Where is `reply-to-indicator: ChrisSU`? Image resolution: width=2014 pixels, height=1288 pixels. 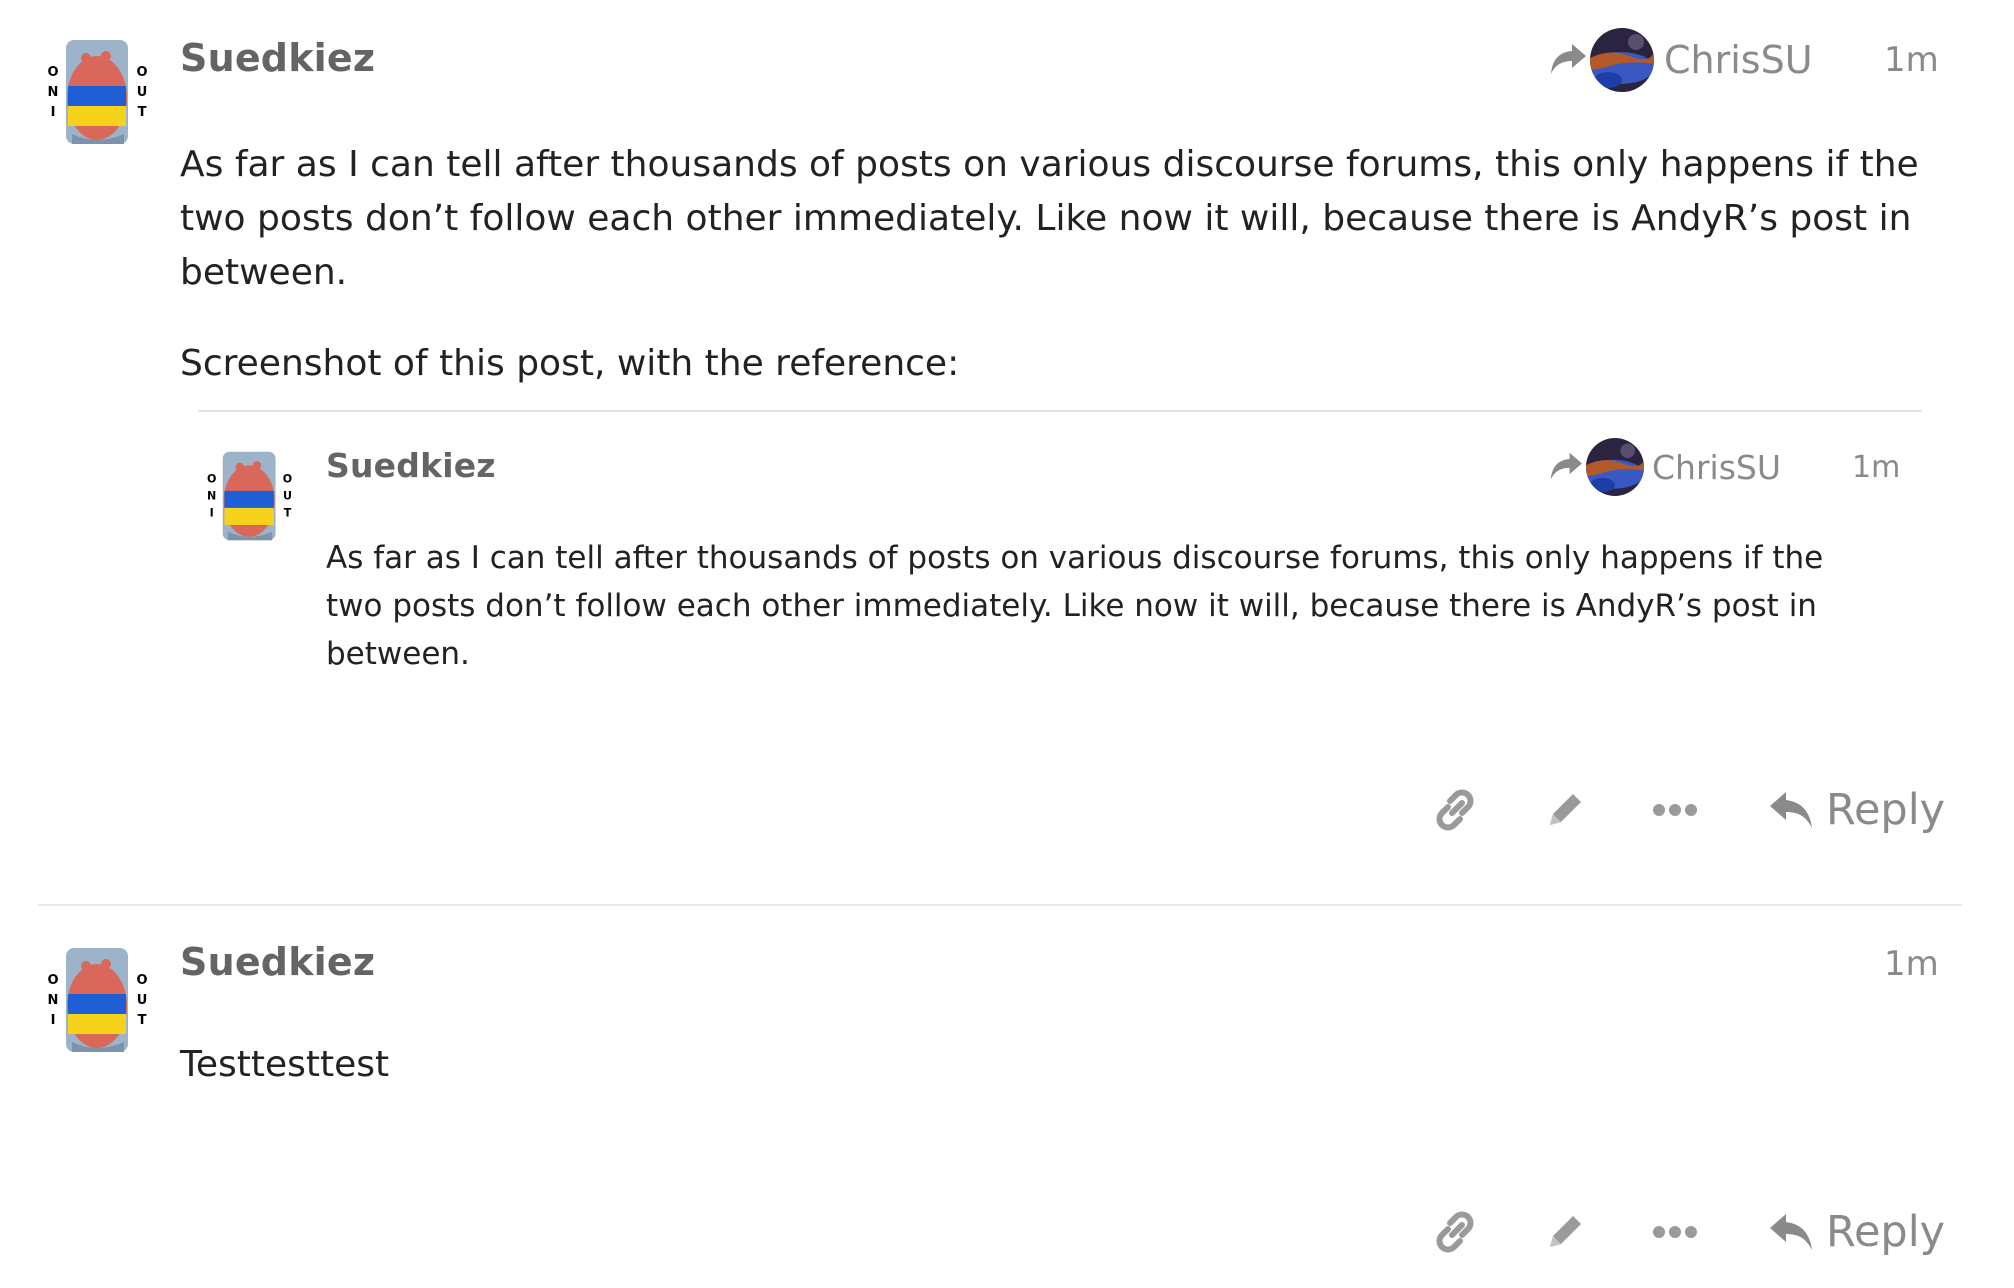
reply-to-indicator: ChrisSU is located at coordinates (1680, 60).